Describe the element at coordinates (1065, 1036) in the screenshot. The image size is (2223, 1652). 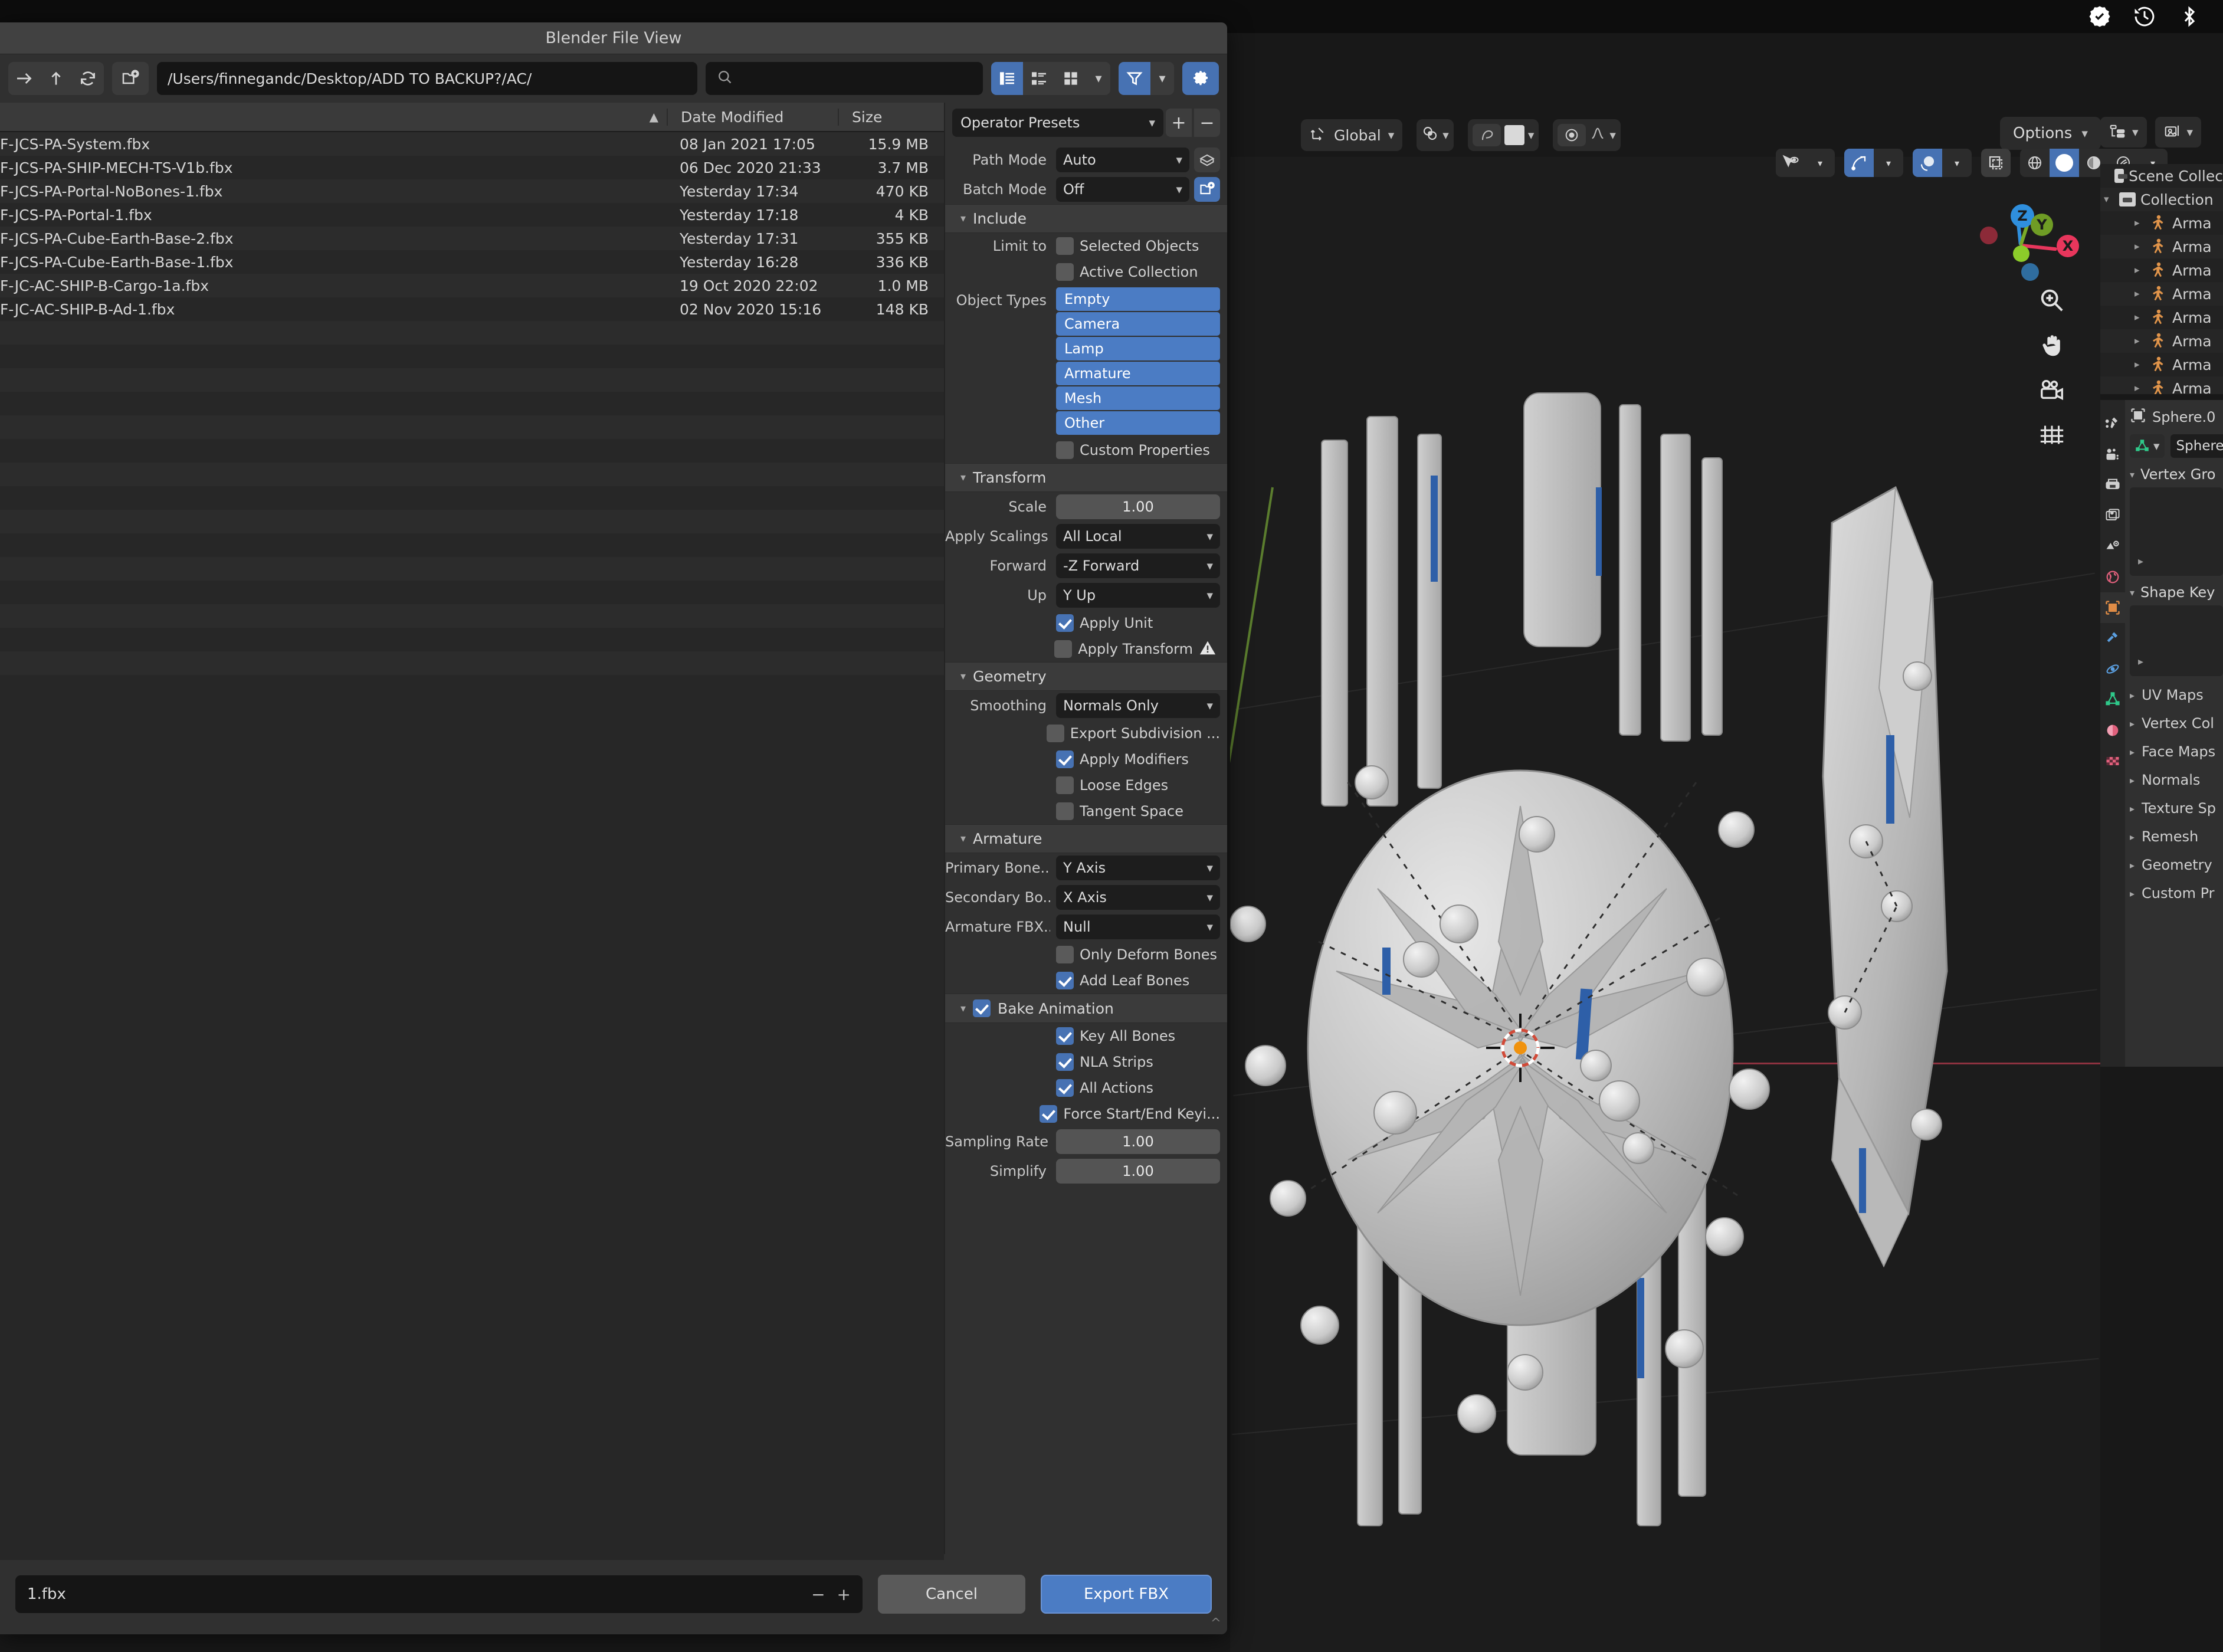
I see `key-all-bones-checkbox` at that location.